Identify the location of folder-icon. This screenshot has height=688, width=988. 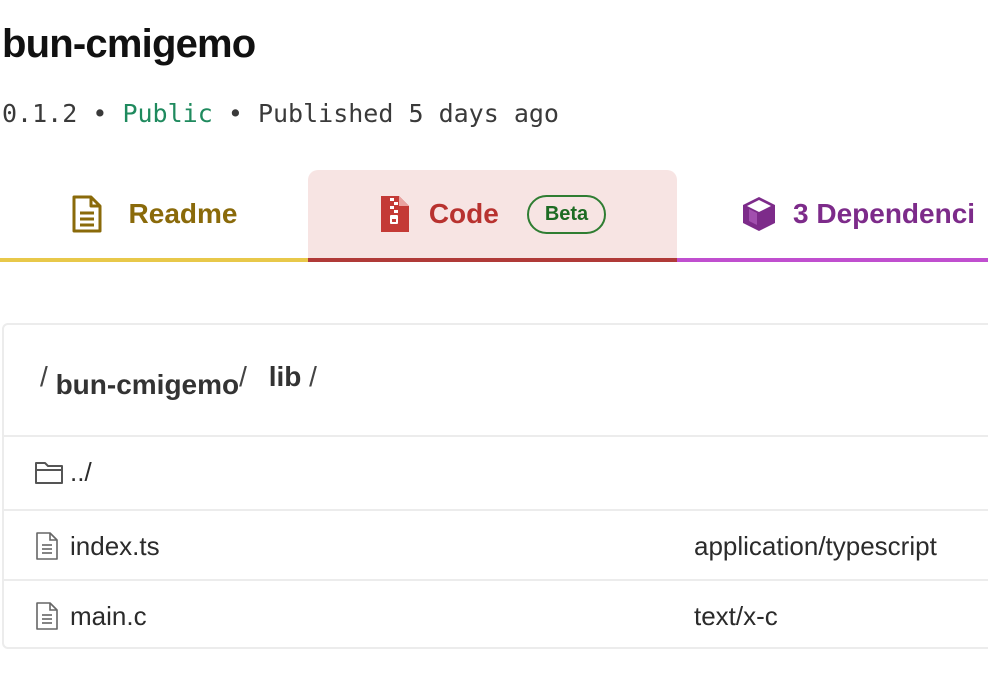
(49, 472).